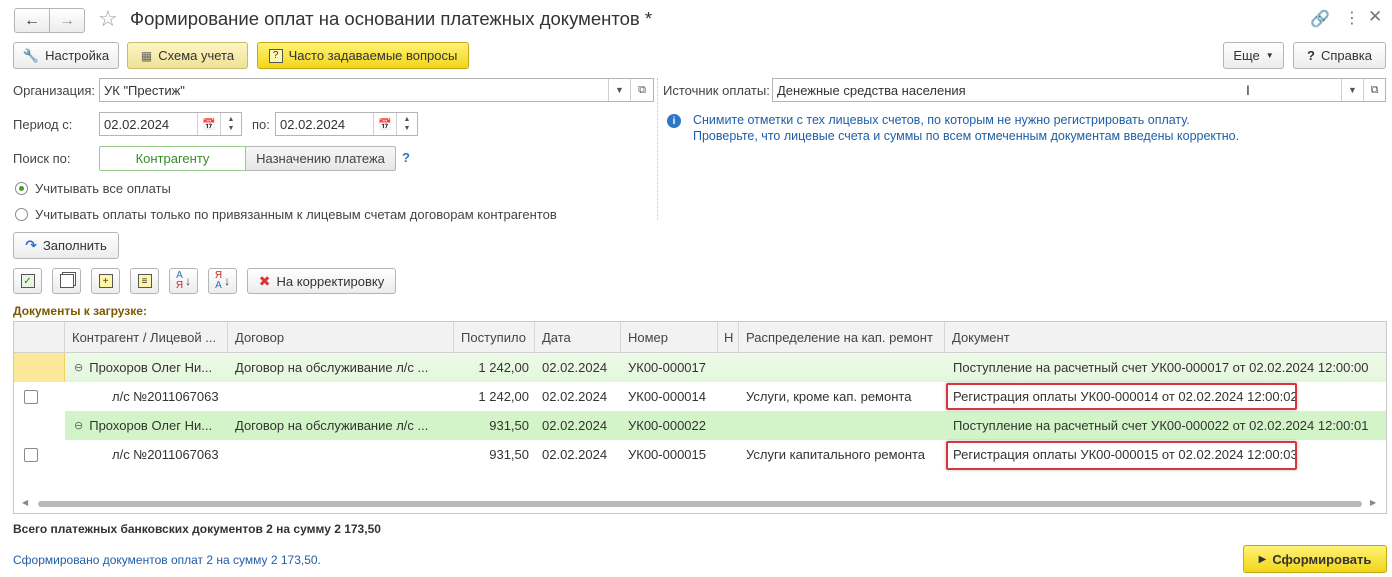 Image resolution: width=1392 pixels, height=577 pixels. Describe the element at coordinates (363, 55) in the screenshot. I see `faq-button: ? Часто задаваемые вопросы` at that location.